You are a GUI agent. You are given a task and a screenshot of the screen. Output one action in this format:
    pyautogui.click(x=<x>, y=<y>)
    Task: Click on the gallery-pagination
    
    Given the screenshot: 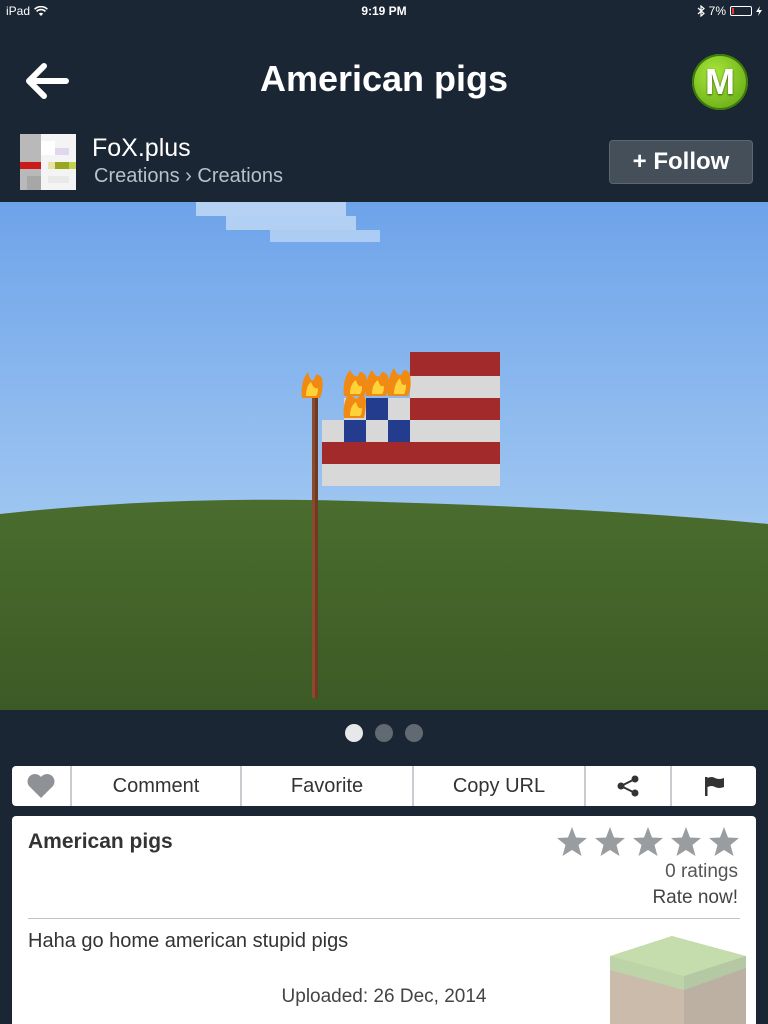 What is the action you would take?
    pyautogui.click(x=384, y=733)
    